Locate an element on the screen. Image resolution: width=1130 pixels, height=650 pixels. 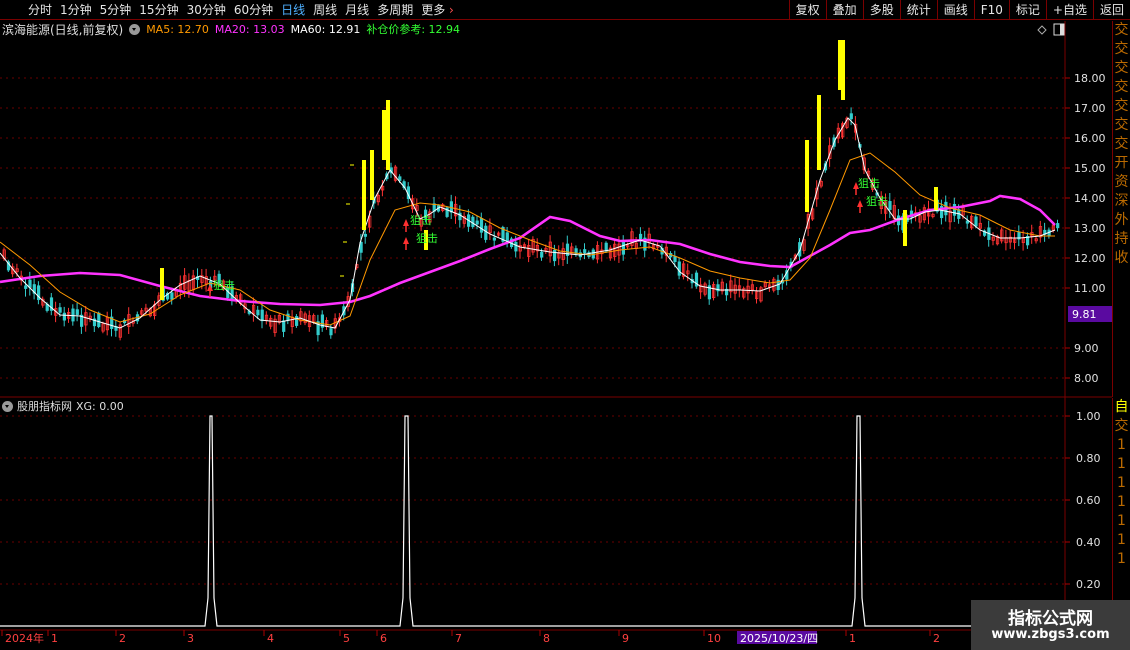
date-tick-label: 7 is located at coordinates (458, 638).